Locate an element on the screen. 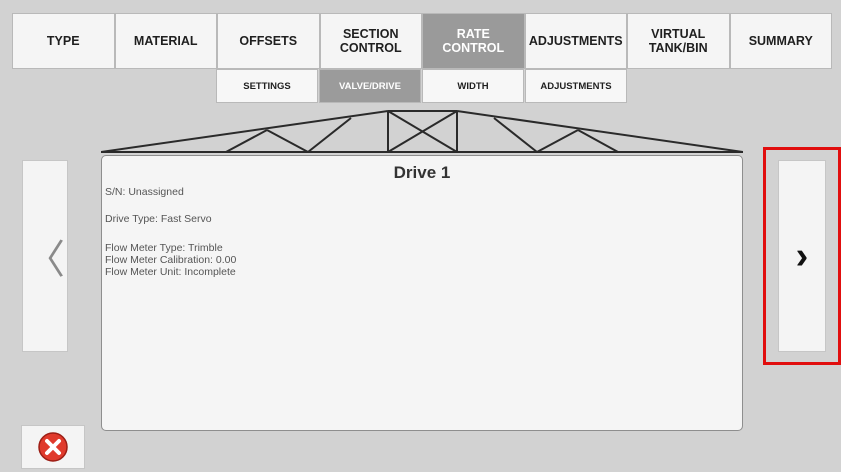 The image size is (841, 472). serial-number: S/N: Unassigned is located at coordinates (144, 192).